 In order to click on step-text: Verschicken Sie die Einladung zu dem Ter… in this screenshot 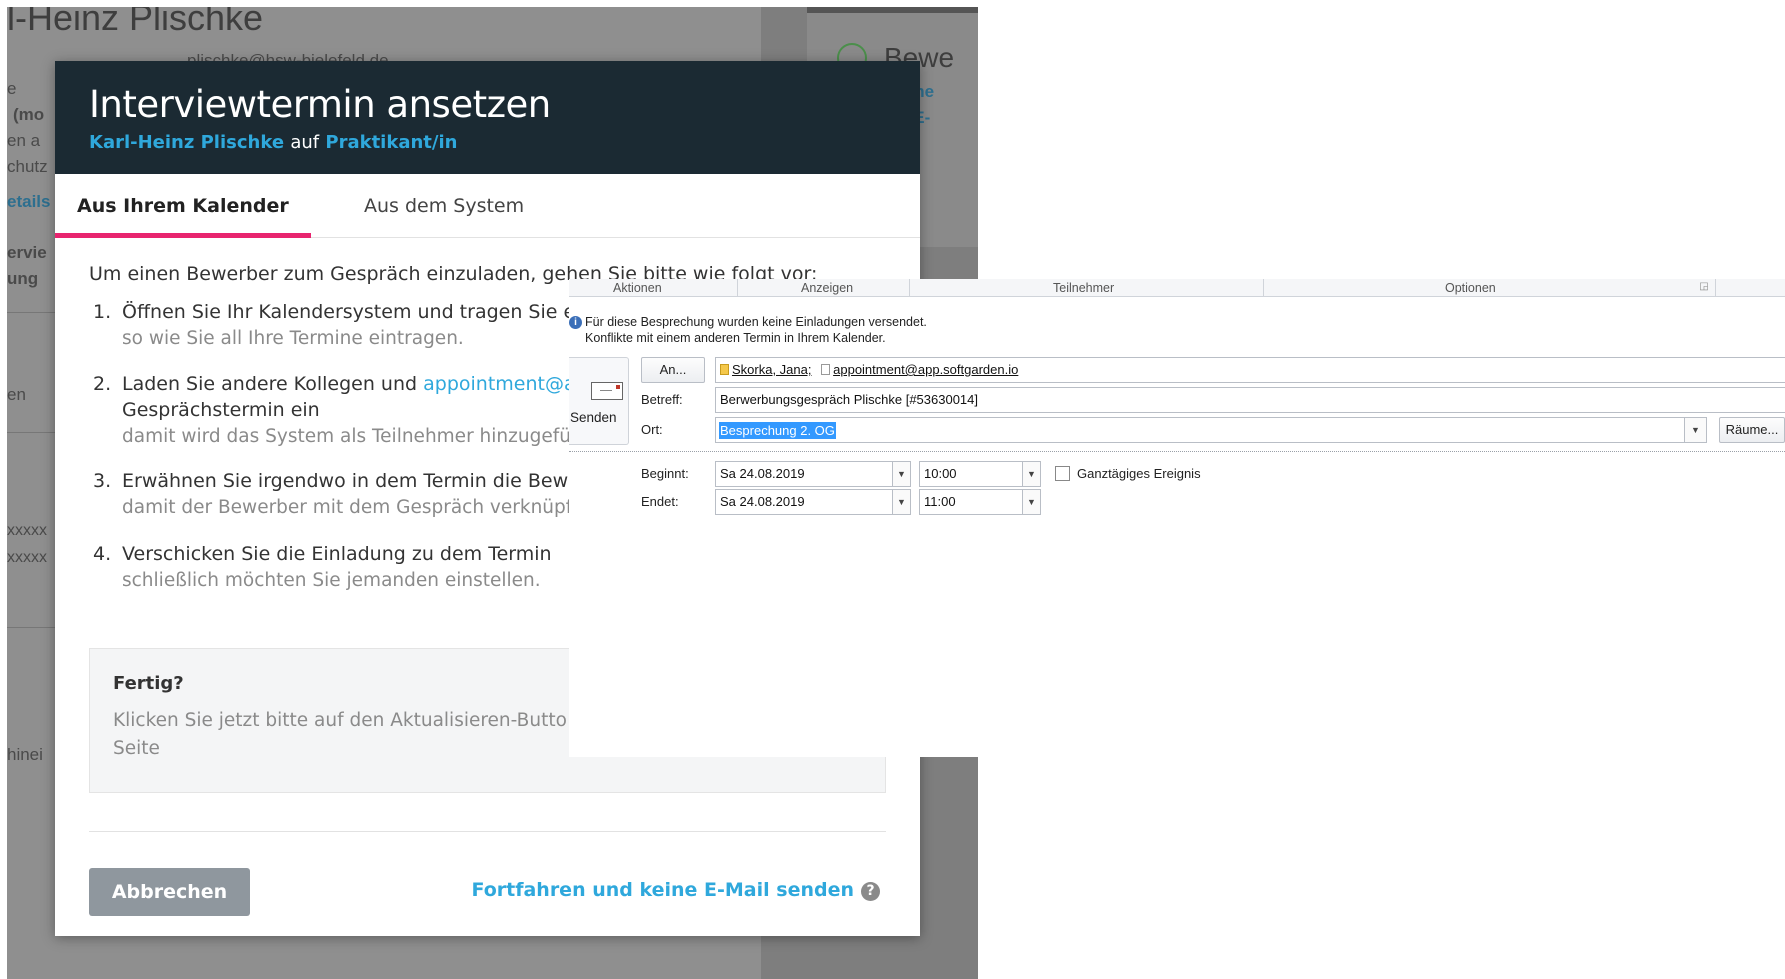, I will do `click(337, 554)`.